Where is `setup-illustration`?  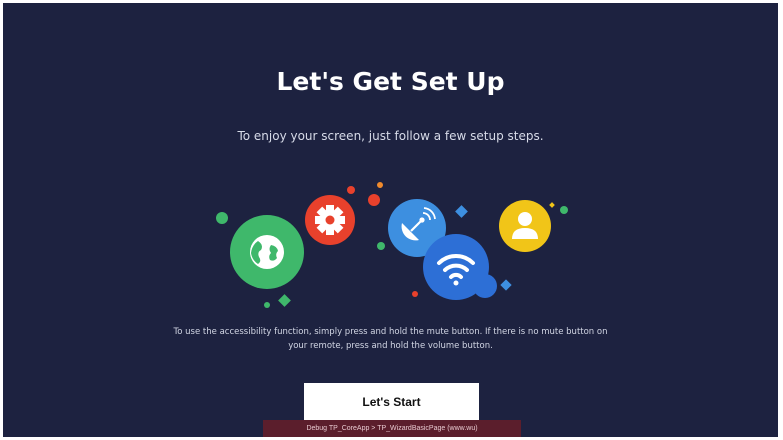
setup-illustration is located at coordinates (392, 245).